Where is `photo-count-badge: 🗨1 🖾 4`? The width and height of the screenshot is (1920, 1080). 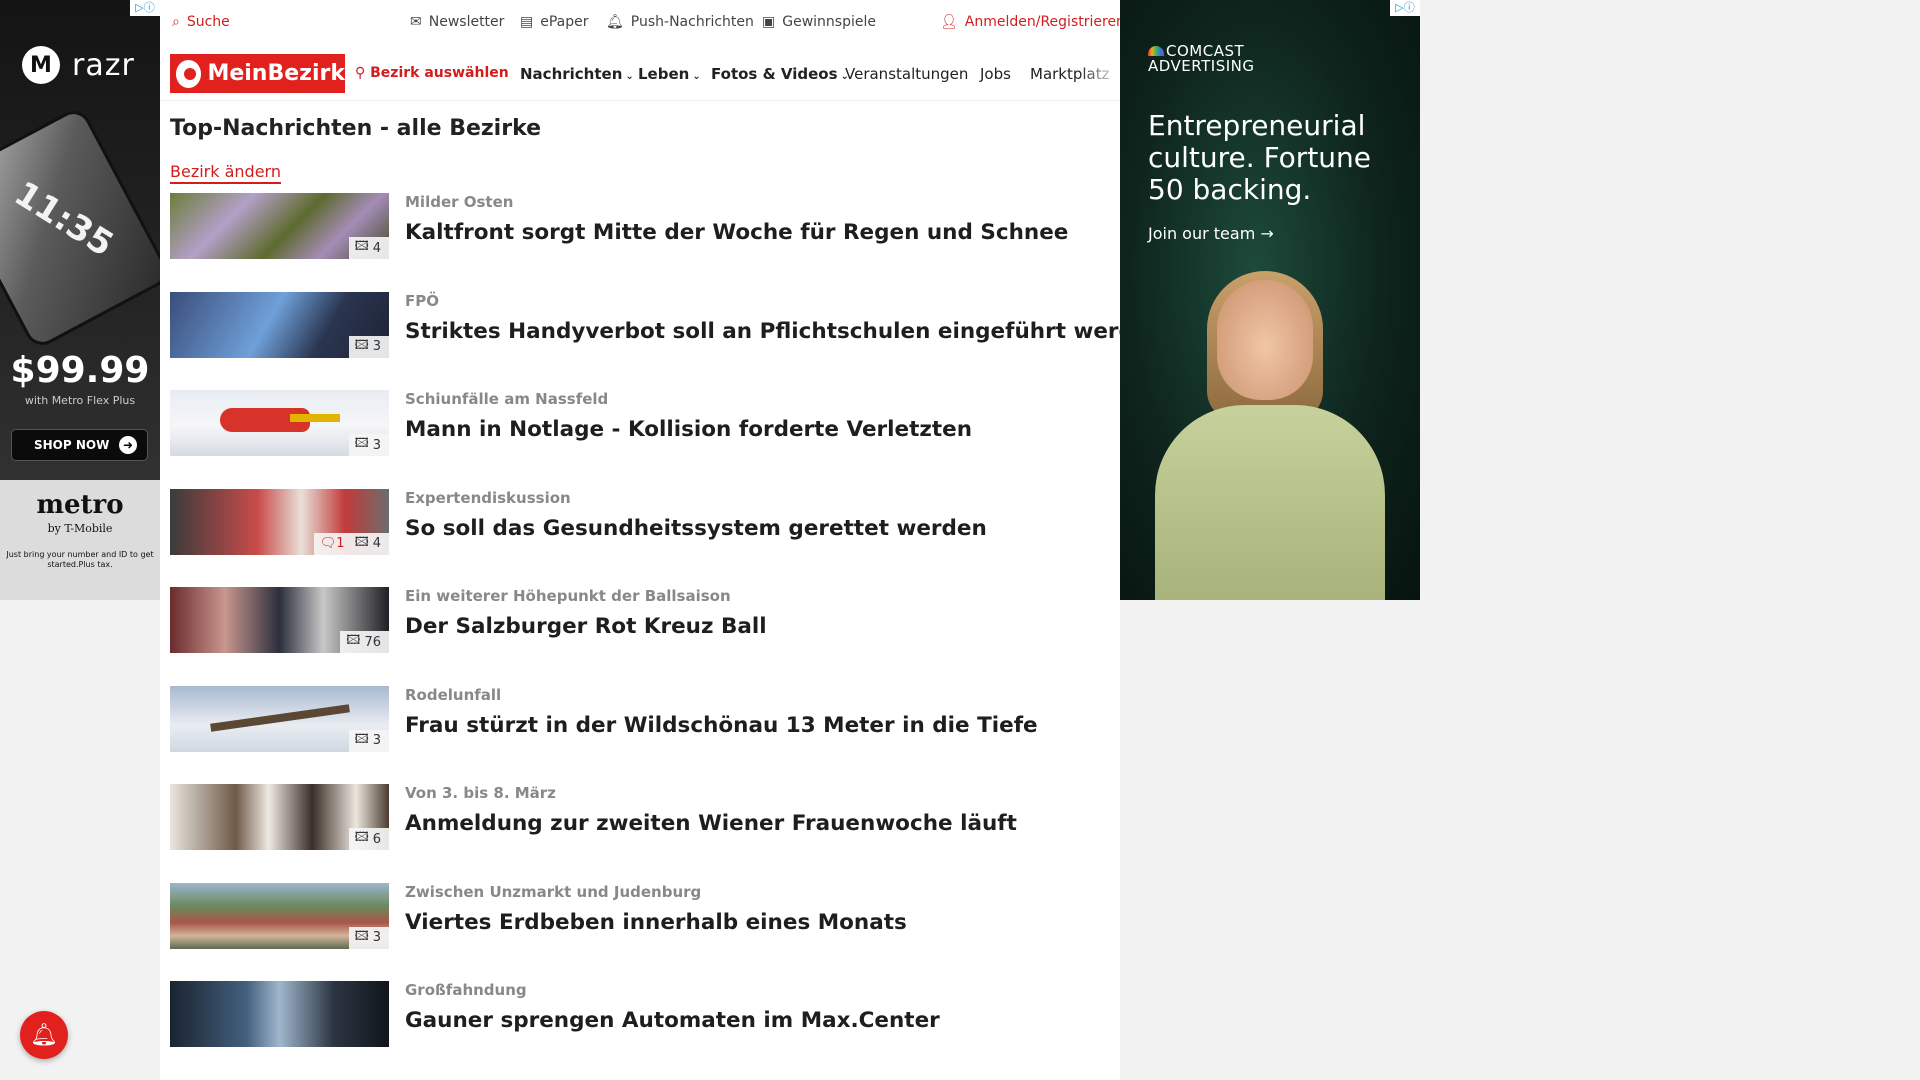
photo-count-badge: 🗨1 🖾 4 is located at coordinates (351, 543).